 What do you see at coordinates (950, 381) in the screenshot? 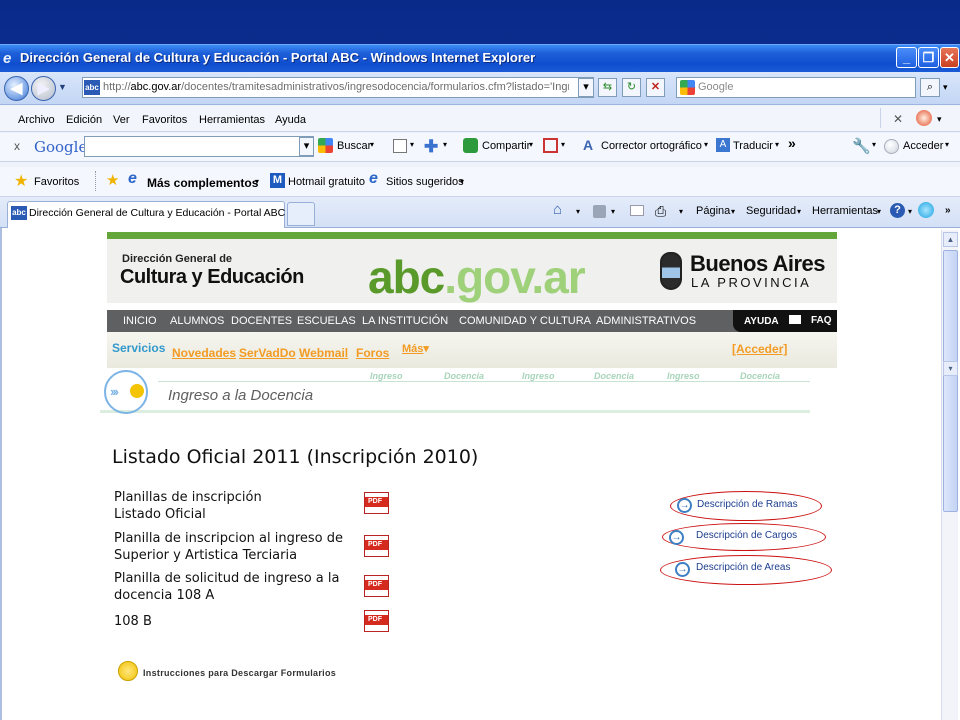
I see `scrollbar-thumb` at bounding box center [950, 381].